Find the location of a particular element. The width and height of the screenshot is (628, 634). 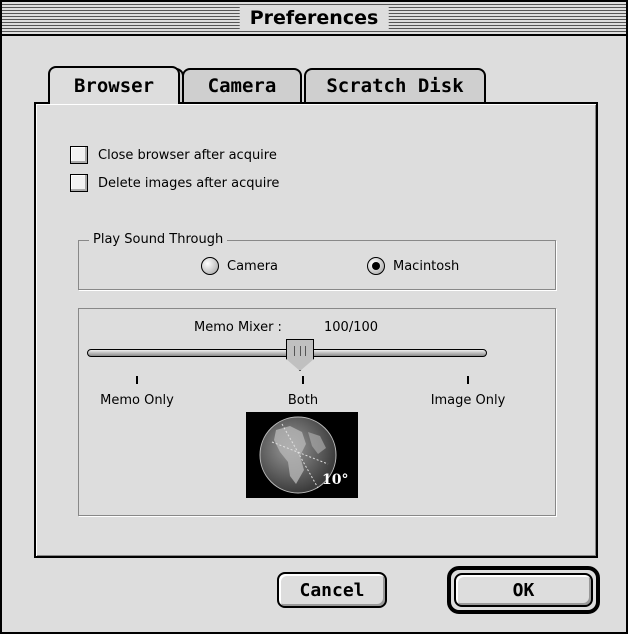

tick-label-both: Both is located at coordinates (303, 400).